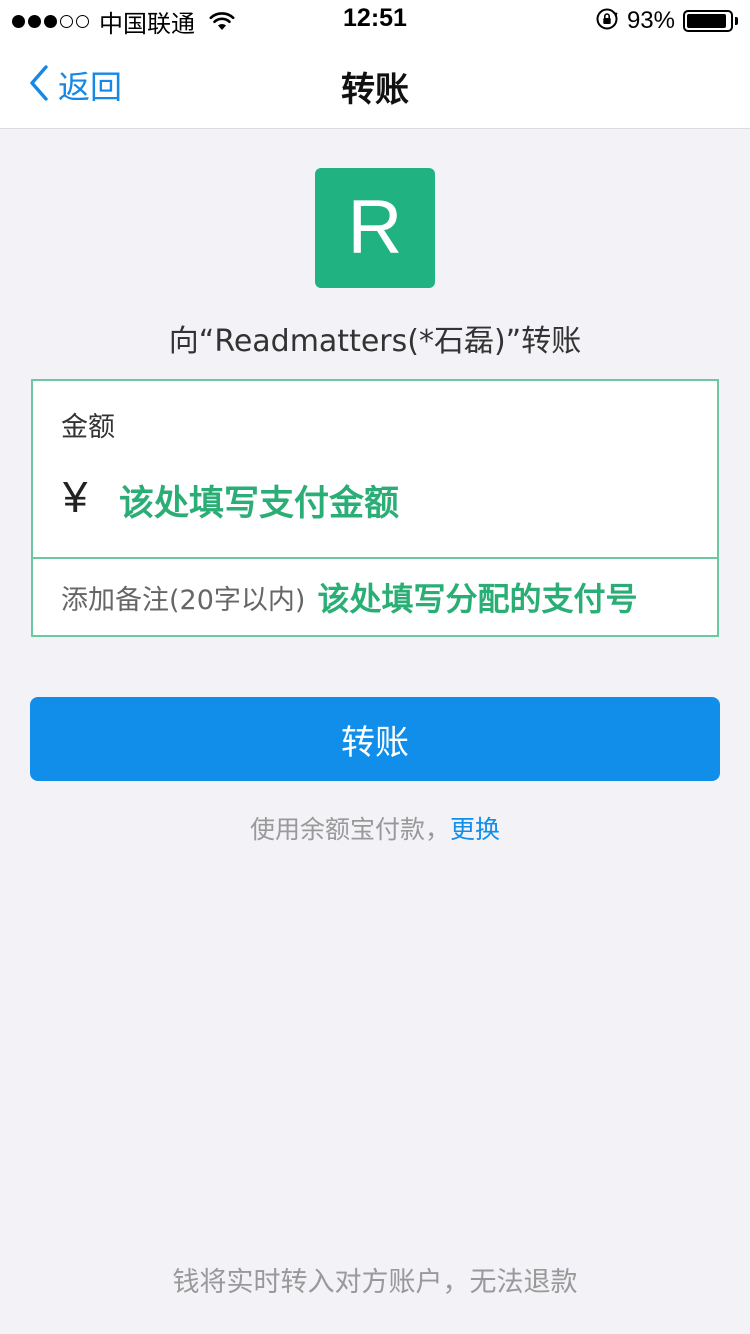 The width and height of the screenshot is (750, 1334). What do you see at coordinates (183, 600) in the screenshot?
I see `remark-placeholder: 添加备注(20字以内)` at bounding box center [183, 600].